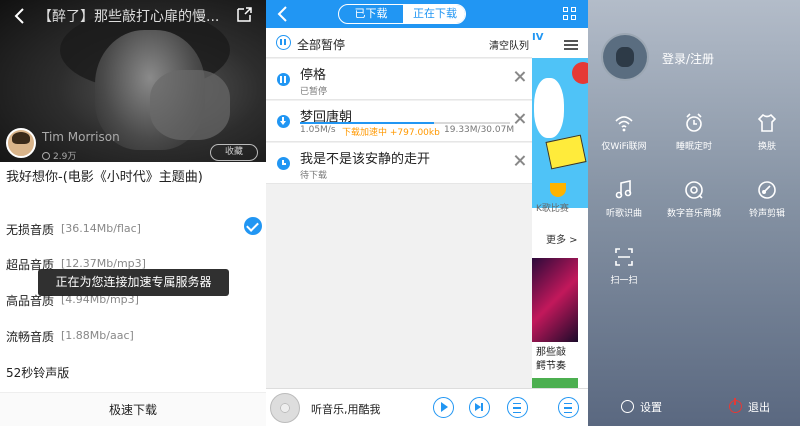 Image resolution: width=800 pixels, height=426 pixels. What do you see at coordinates (624, 124) in the screenshot?
I see `wifi-icon` at bounding box center [624, 124].